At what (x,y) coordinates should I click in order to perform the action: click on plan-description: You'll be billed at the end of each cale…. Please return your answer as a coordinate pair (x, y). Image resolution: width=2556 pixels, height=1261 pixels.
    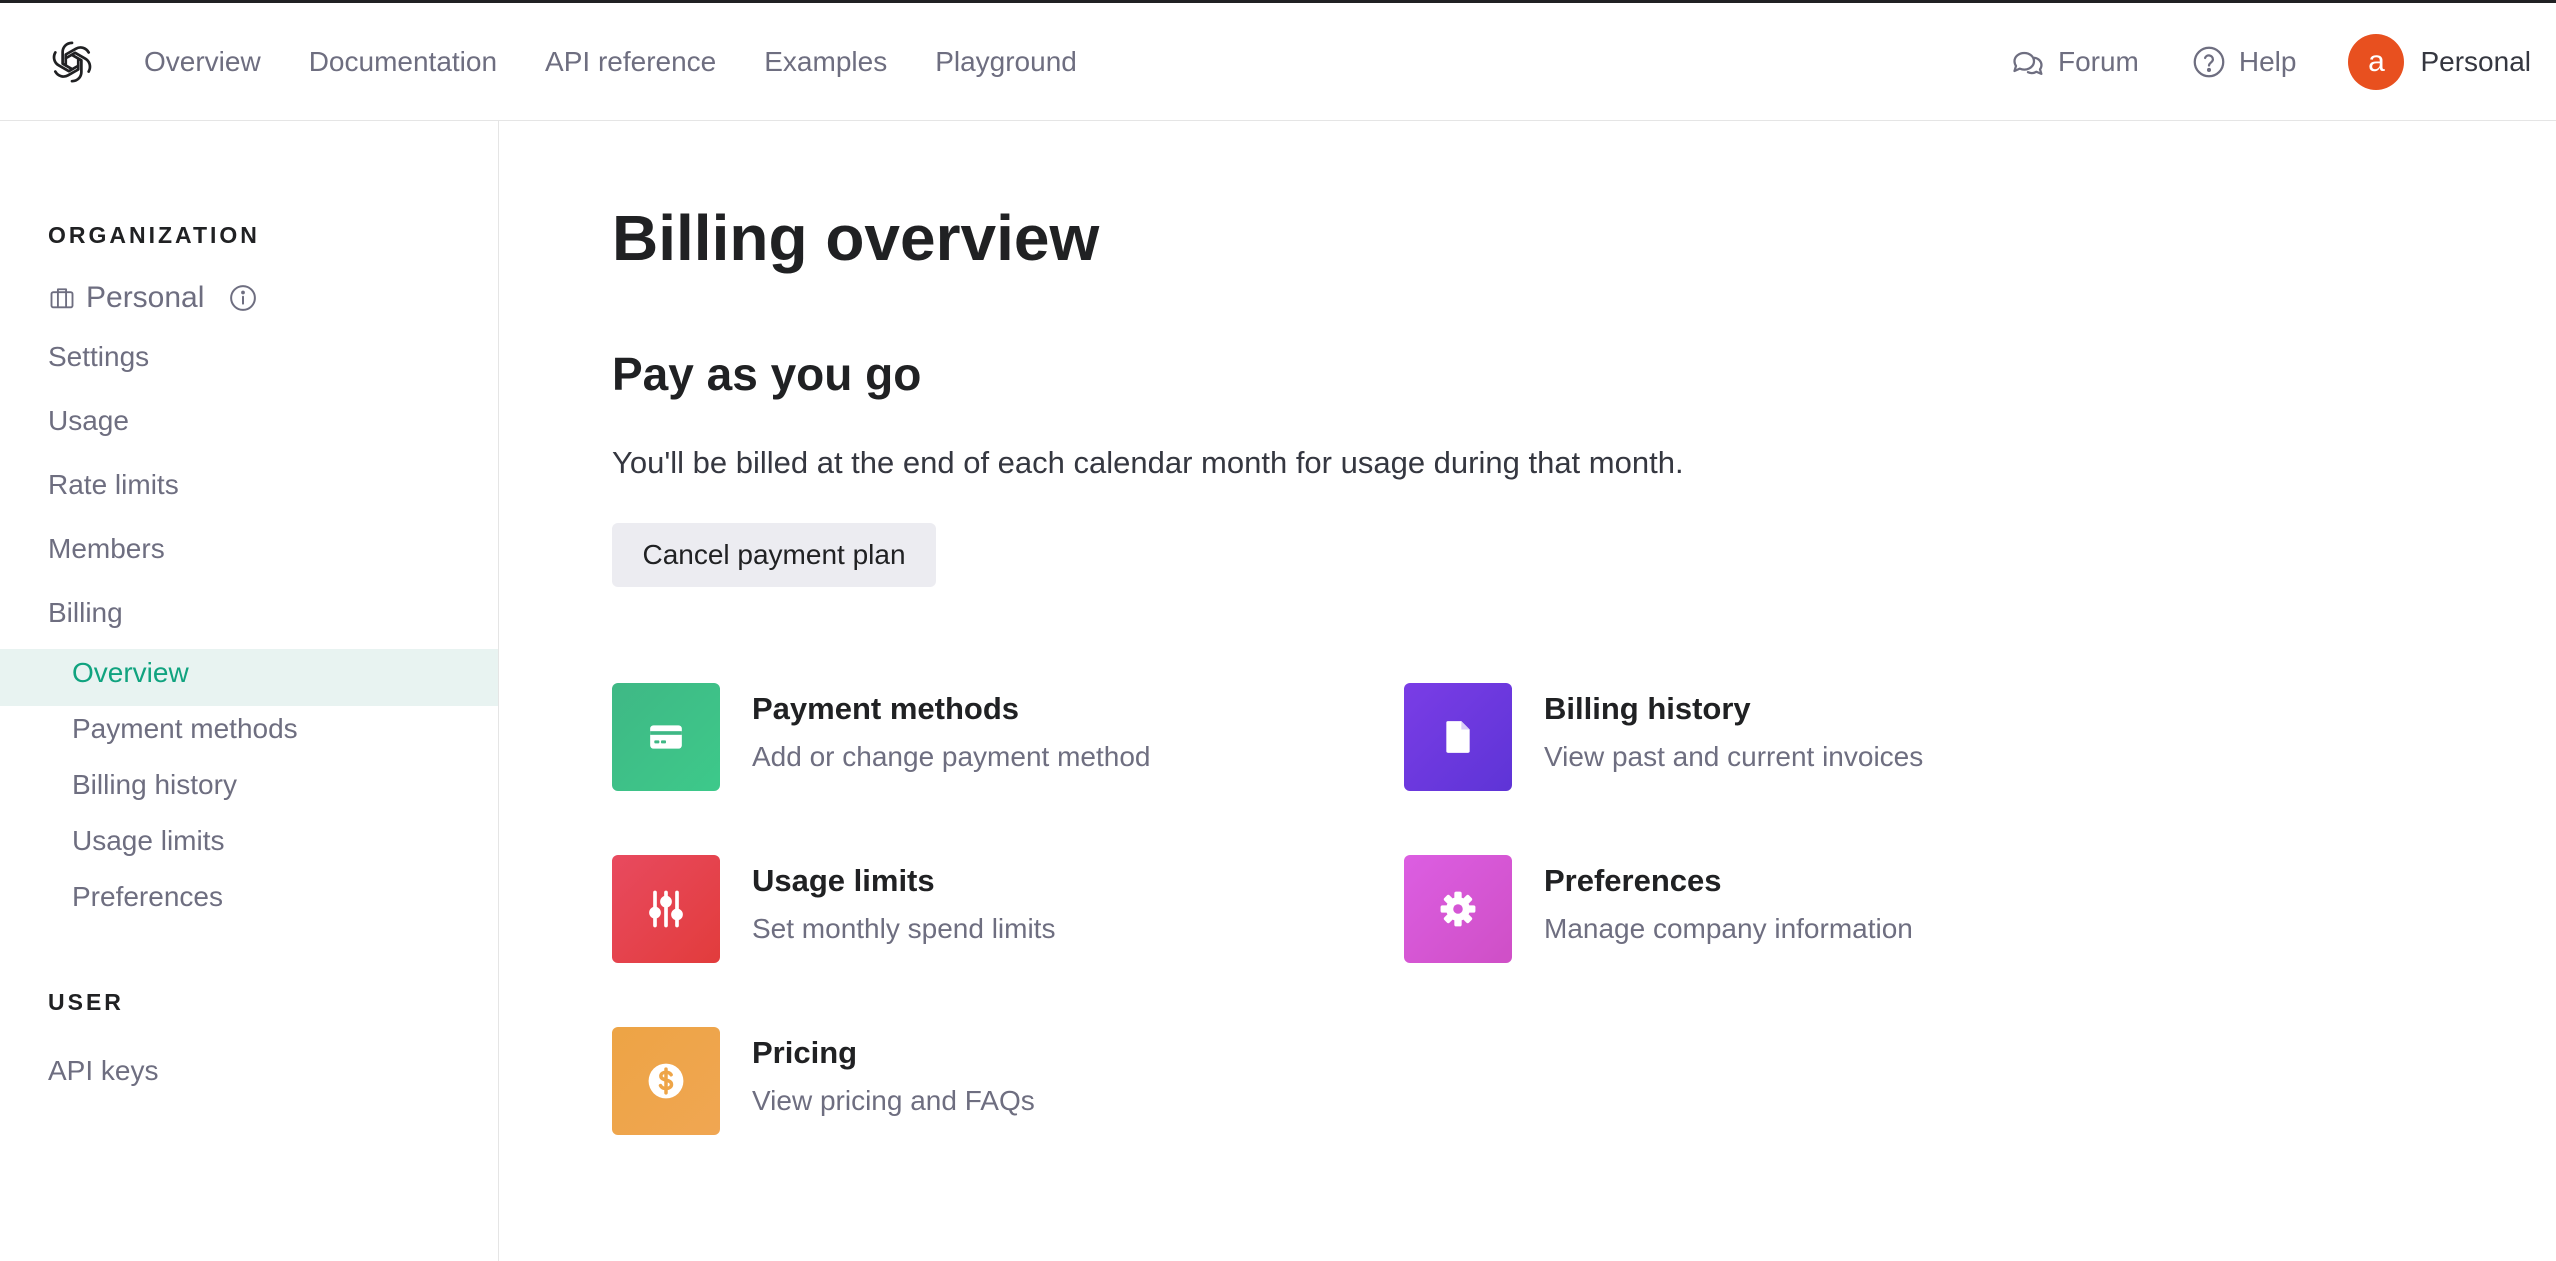
    Looking at the image, I should click on (1148, 462).